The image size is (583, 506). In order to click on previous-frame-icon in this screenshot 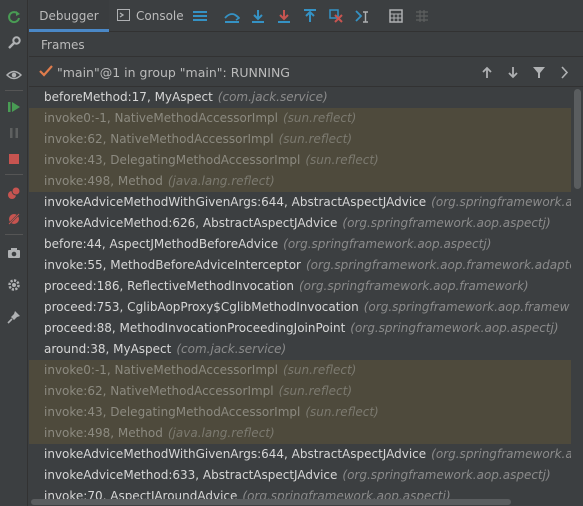, I will do `click(487, 72)`.